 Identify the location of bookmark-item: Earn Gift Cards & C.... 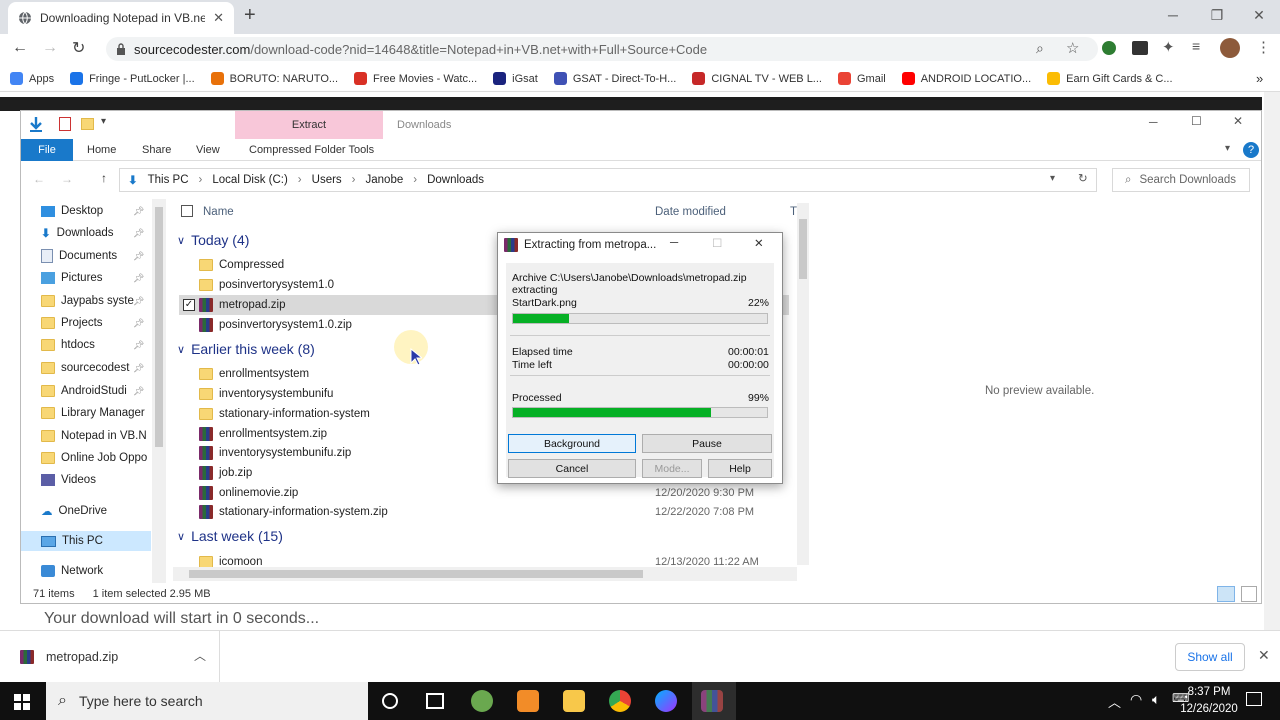
(1110, 78).